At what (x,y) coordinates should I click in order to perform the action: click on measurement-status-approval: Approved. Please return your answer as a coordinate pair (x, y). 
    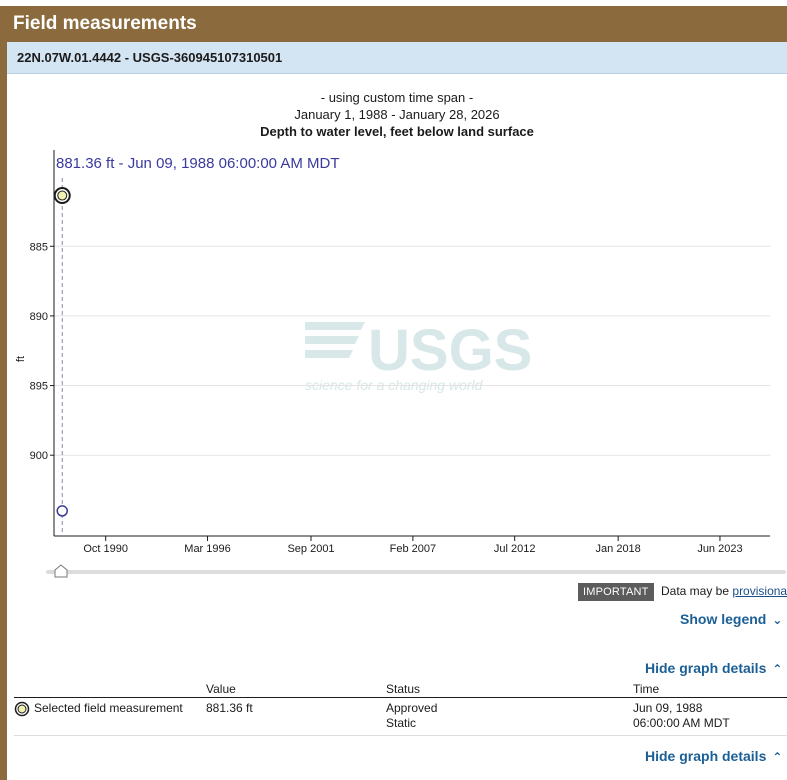
    Looking at the image, I should click on (412, 708).